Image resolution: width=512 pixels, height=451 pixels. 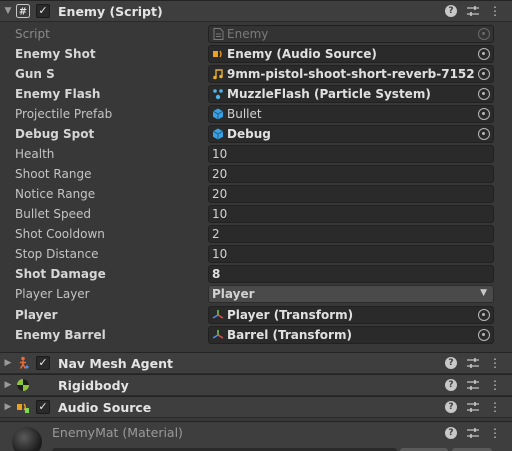 I want to click on field-label-debug-spot: Debug Spot, so click(x=55, y=134).